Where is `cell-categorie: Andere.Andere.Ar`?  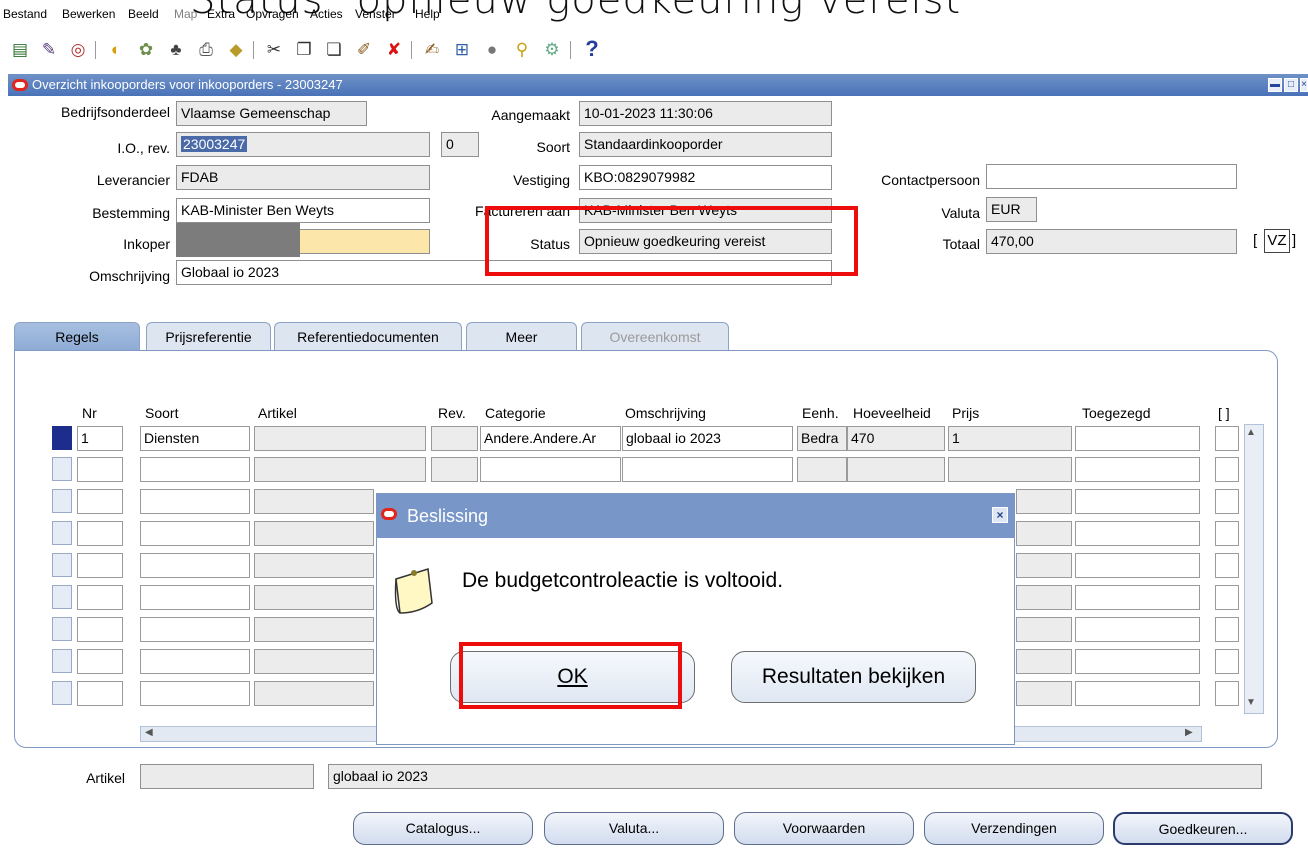 cell-categorie: Andere.Andere.Ar is located at coordinates (550, 438).